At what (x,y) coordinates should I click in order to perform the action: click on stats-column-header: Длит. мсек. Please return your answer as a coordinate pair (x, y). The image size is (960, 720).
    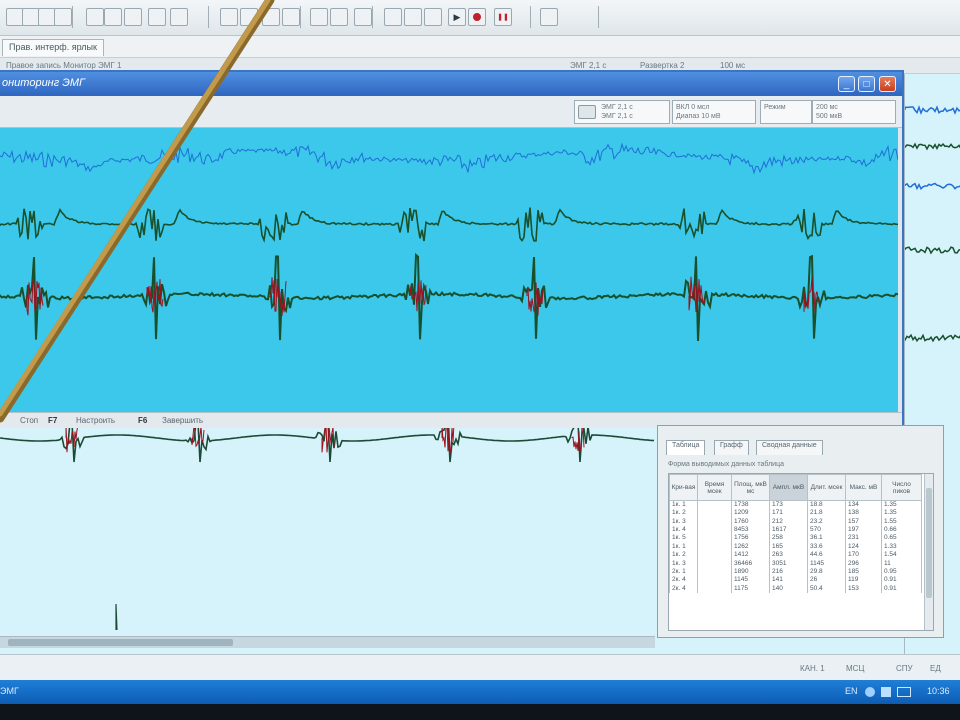
    Looking at the image, I should click on (826, 487).